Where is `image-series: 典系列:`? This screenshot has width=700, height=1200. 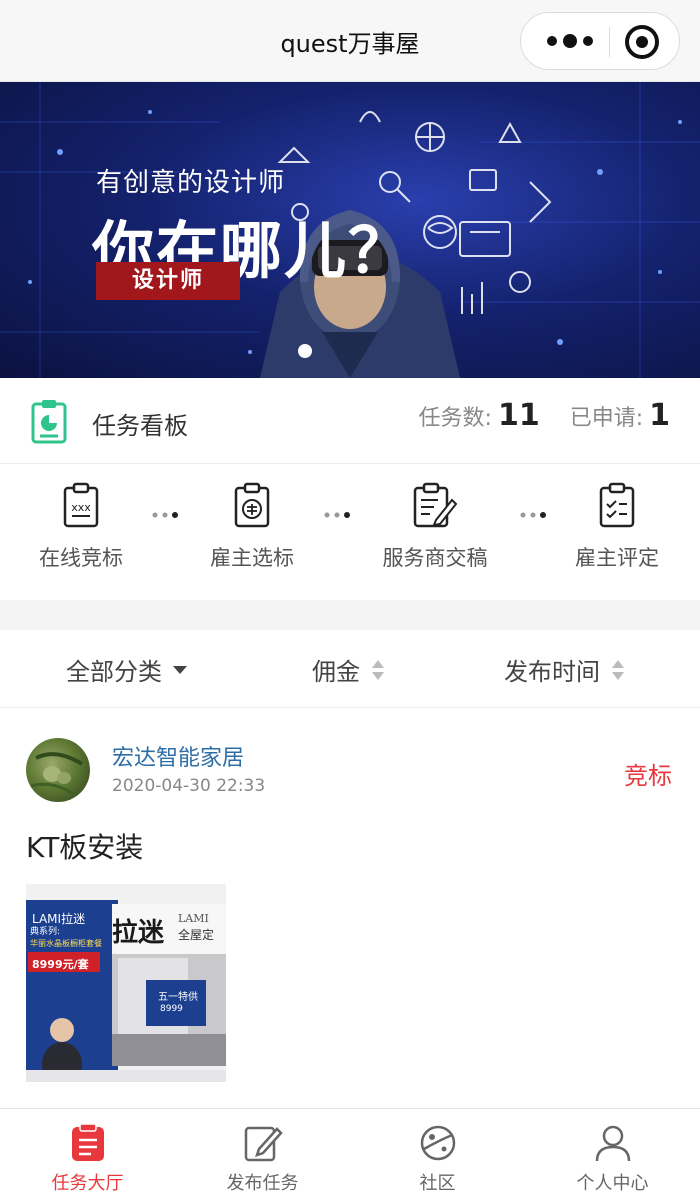
image-series: 典系列: is located at coordinates (45, 932).